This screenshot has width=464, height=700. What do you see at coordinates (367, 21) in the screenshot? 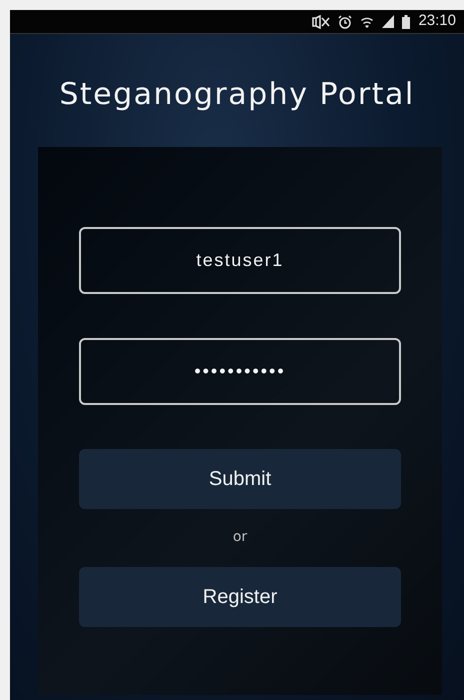
I see `wifi-icon` at bounding box center [367, 21].